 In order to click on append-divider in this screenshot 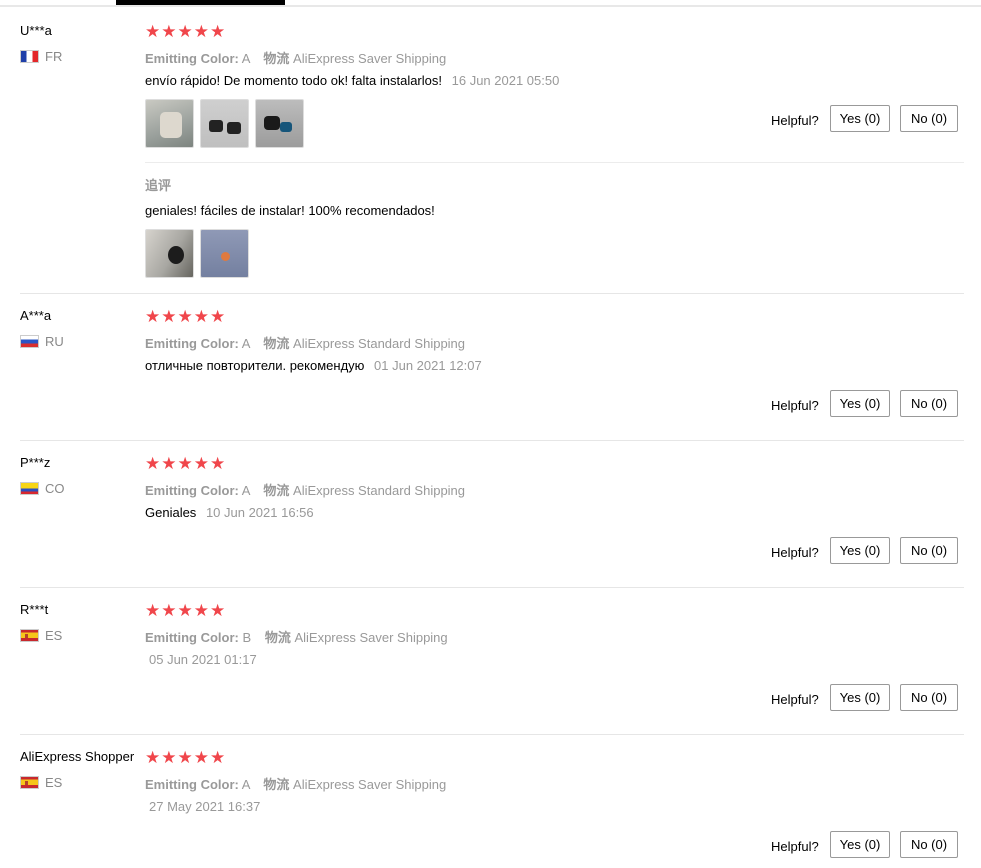, I will do `click(554, 162)`.